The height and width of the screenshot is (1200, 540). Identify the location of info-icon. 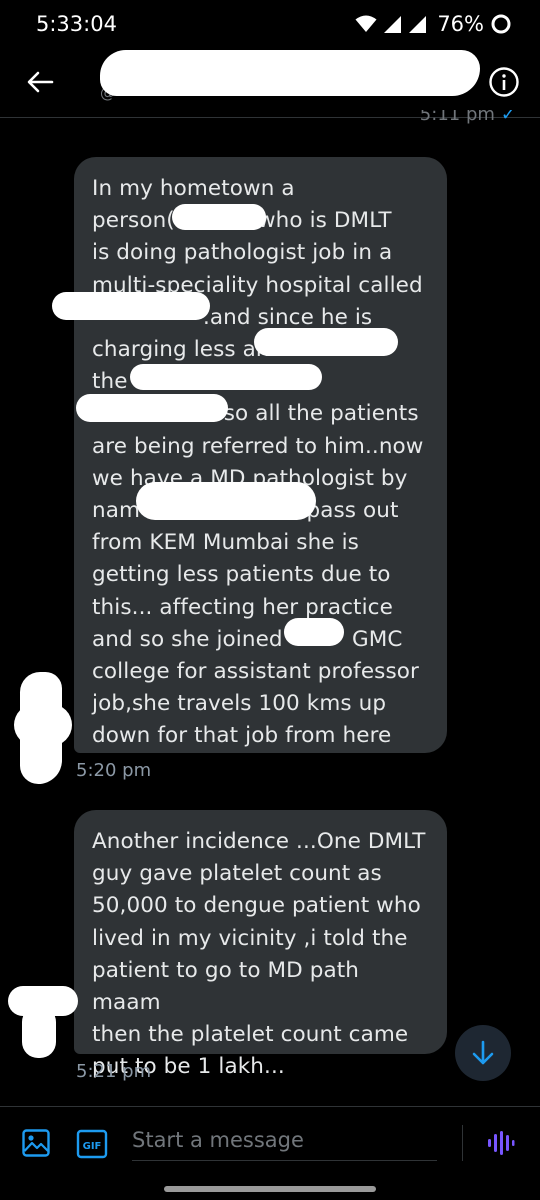
(504, 82).